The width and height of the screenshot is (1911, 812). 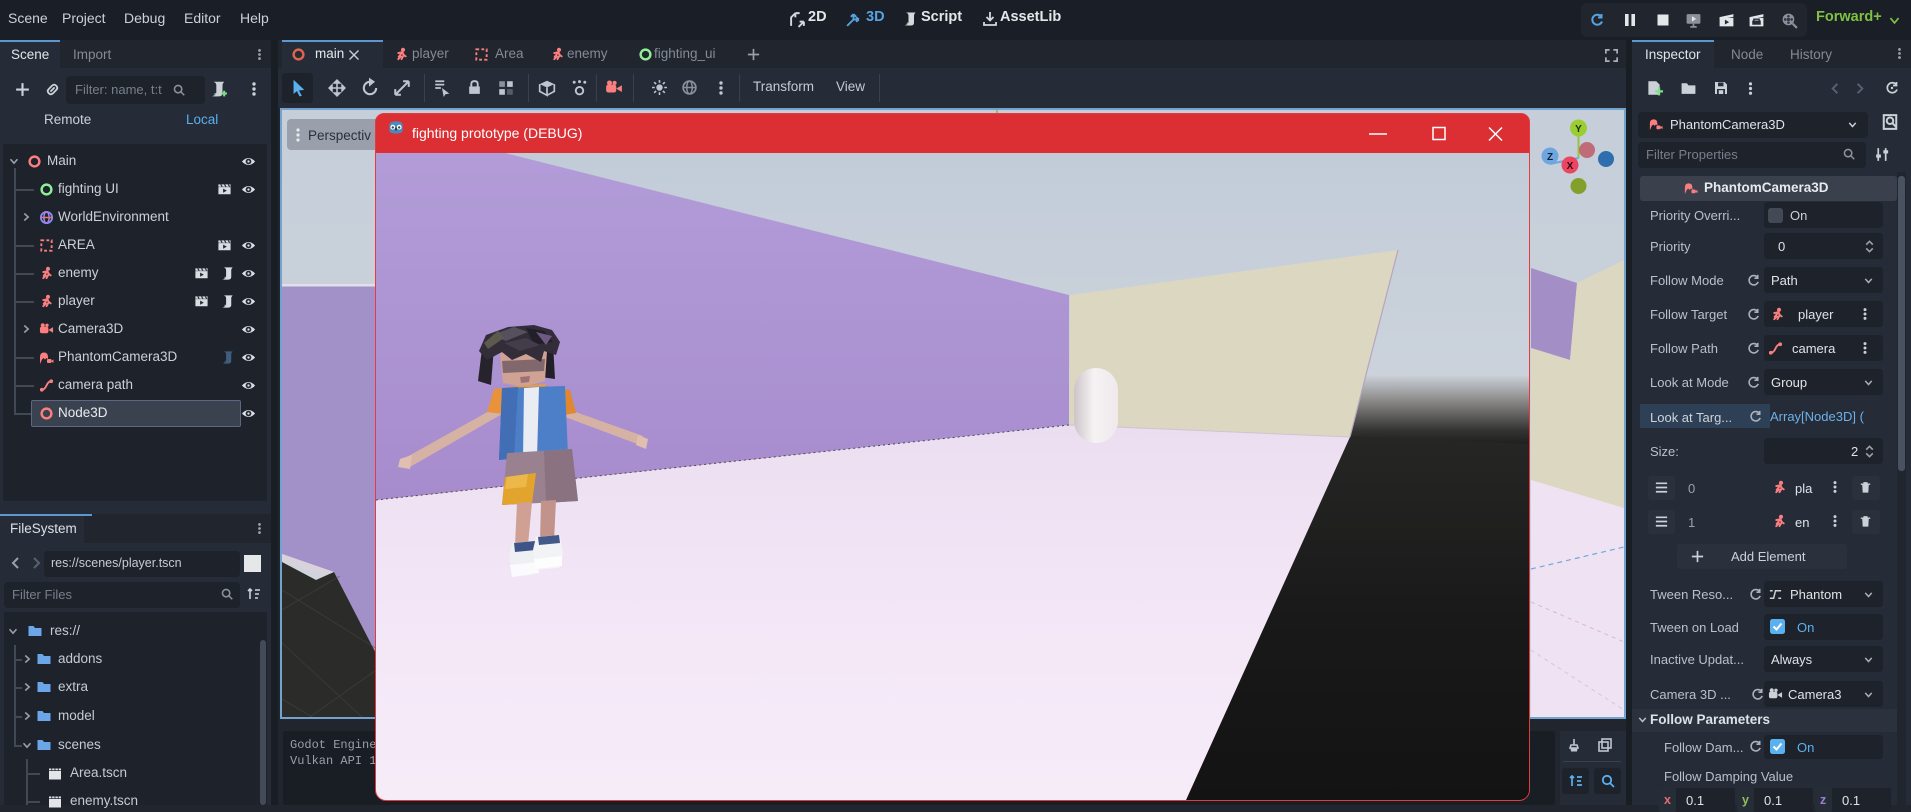 What do you see at coordinates (1570, 166) in the screenshot?
I see `svg-text: X` at bounding box center [1570, 166].